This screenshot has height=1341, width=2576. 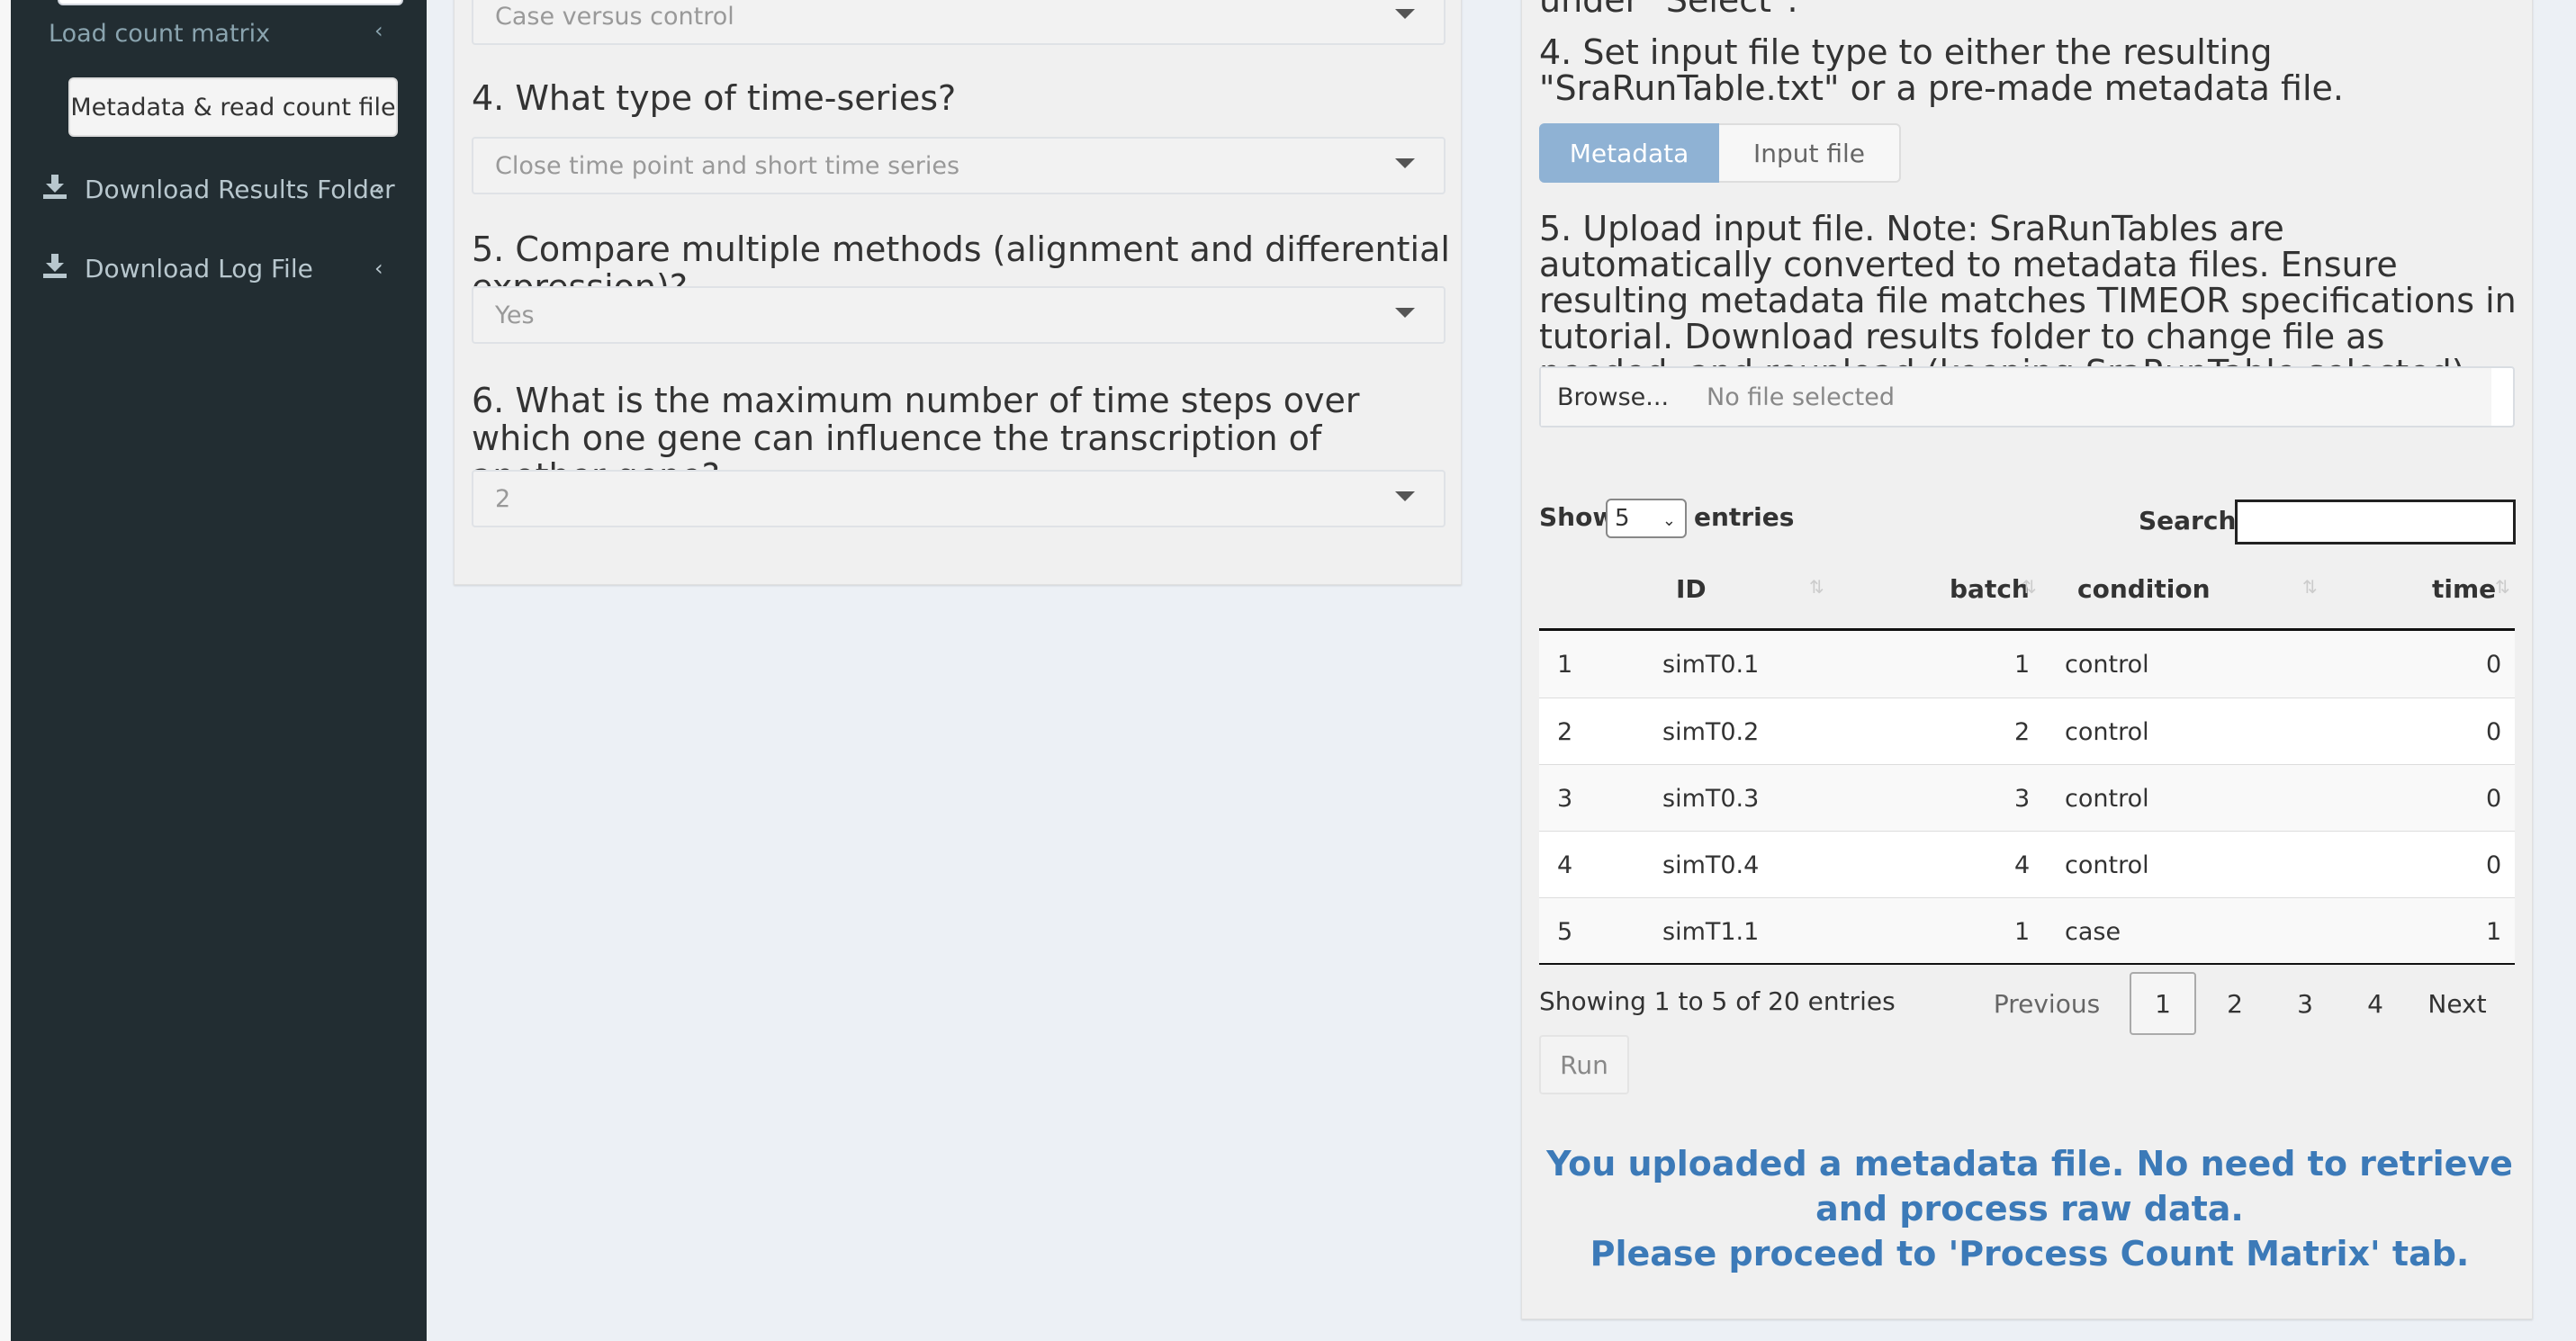 I want to click on pagination-page-4: 4, so click(x=2375, y=1003).